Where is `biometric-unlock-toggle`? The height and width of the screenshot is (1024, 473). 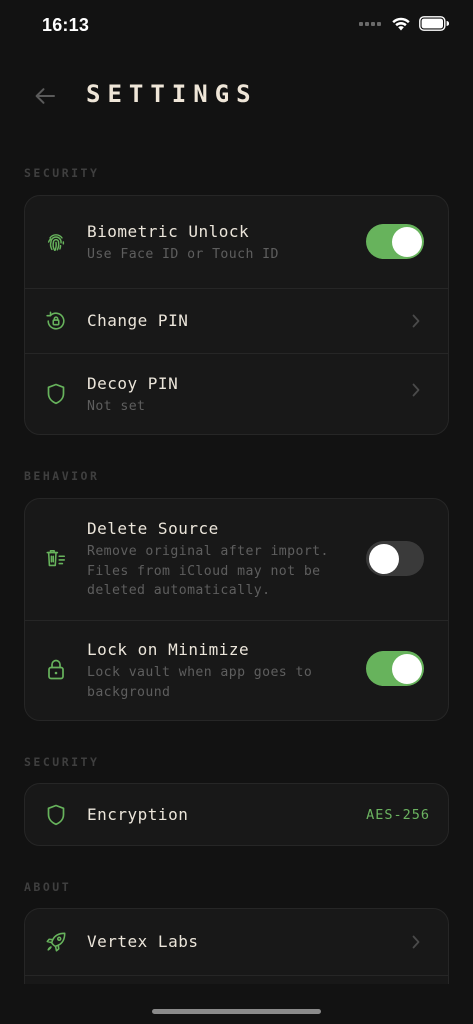
biometric-unlock-toggle is located at coordinates (395, 241).